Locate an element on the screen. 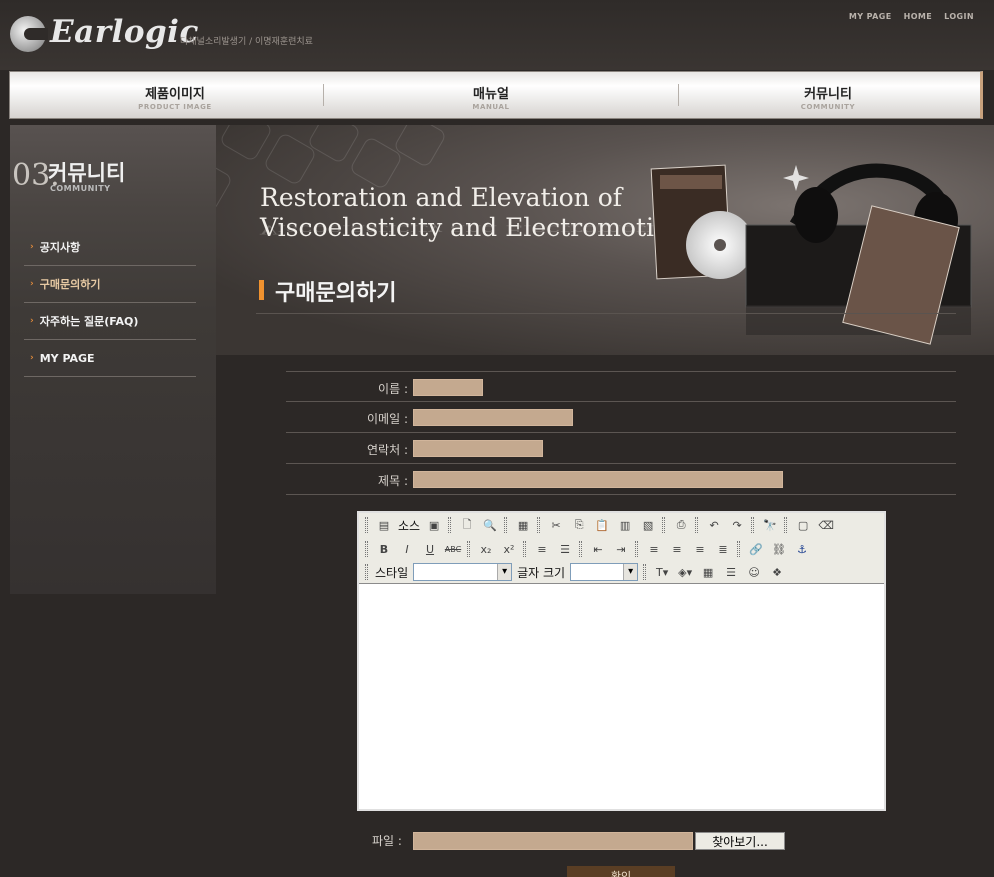 The image size is (994, 877). print-icon: ⎙ is located at coordinates (681, 525).